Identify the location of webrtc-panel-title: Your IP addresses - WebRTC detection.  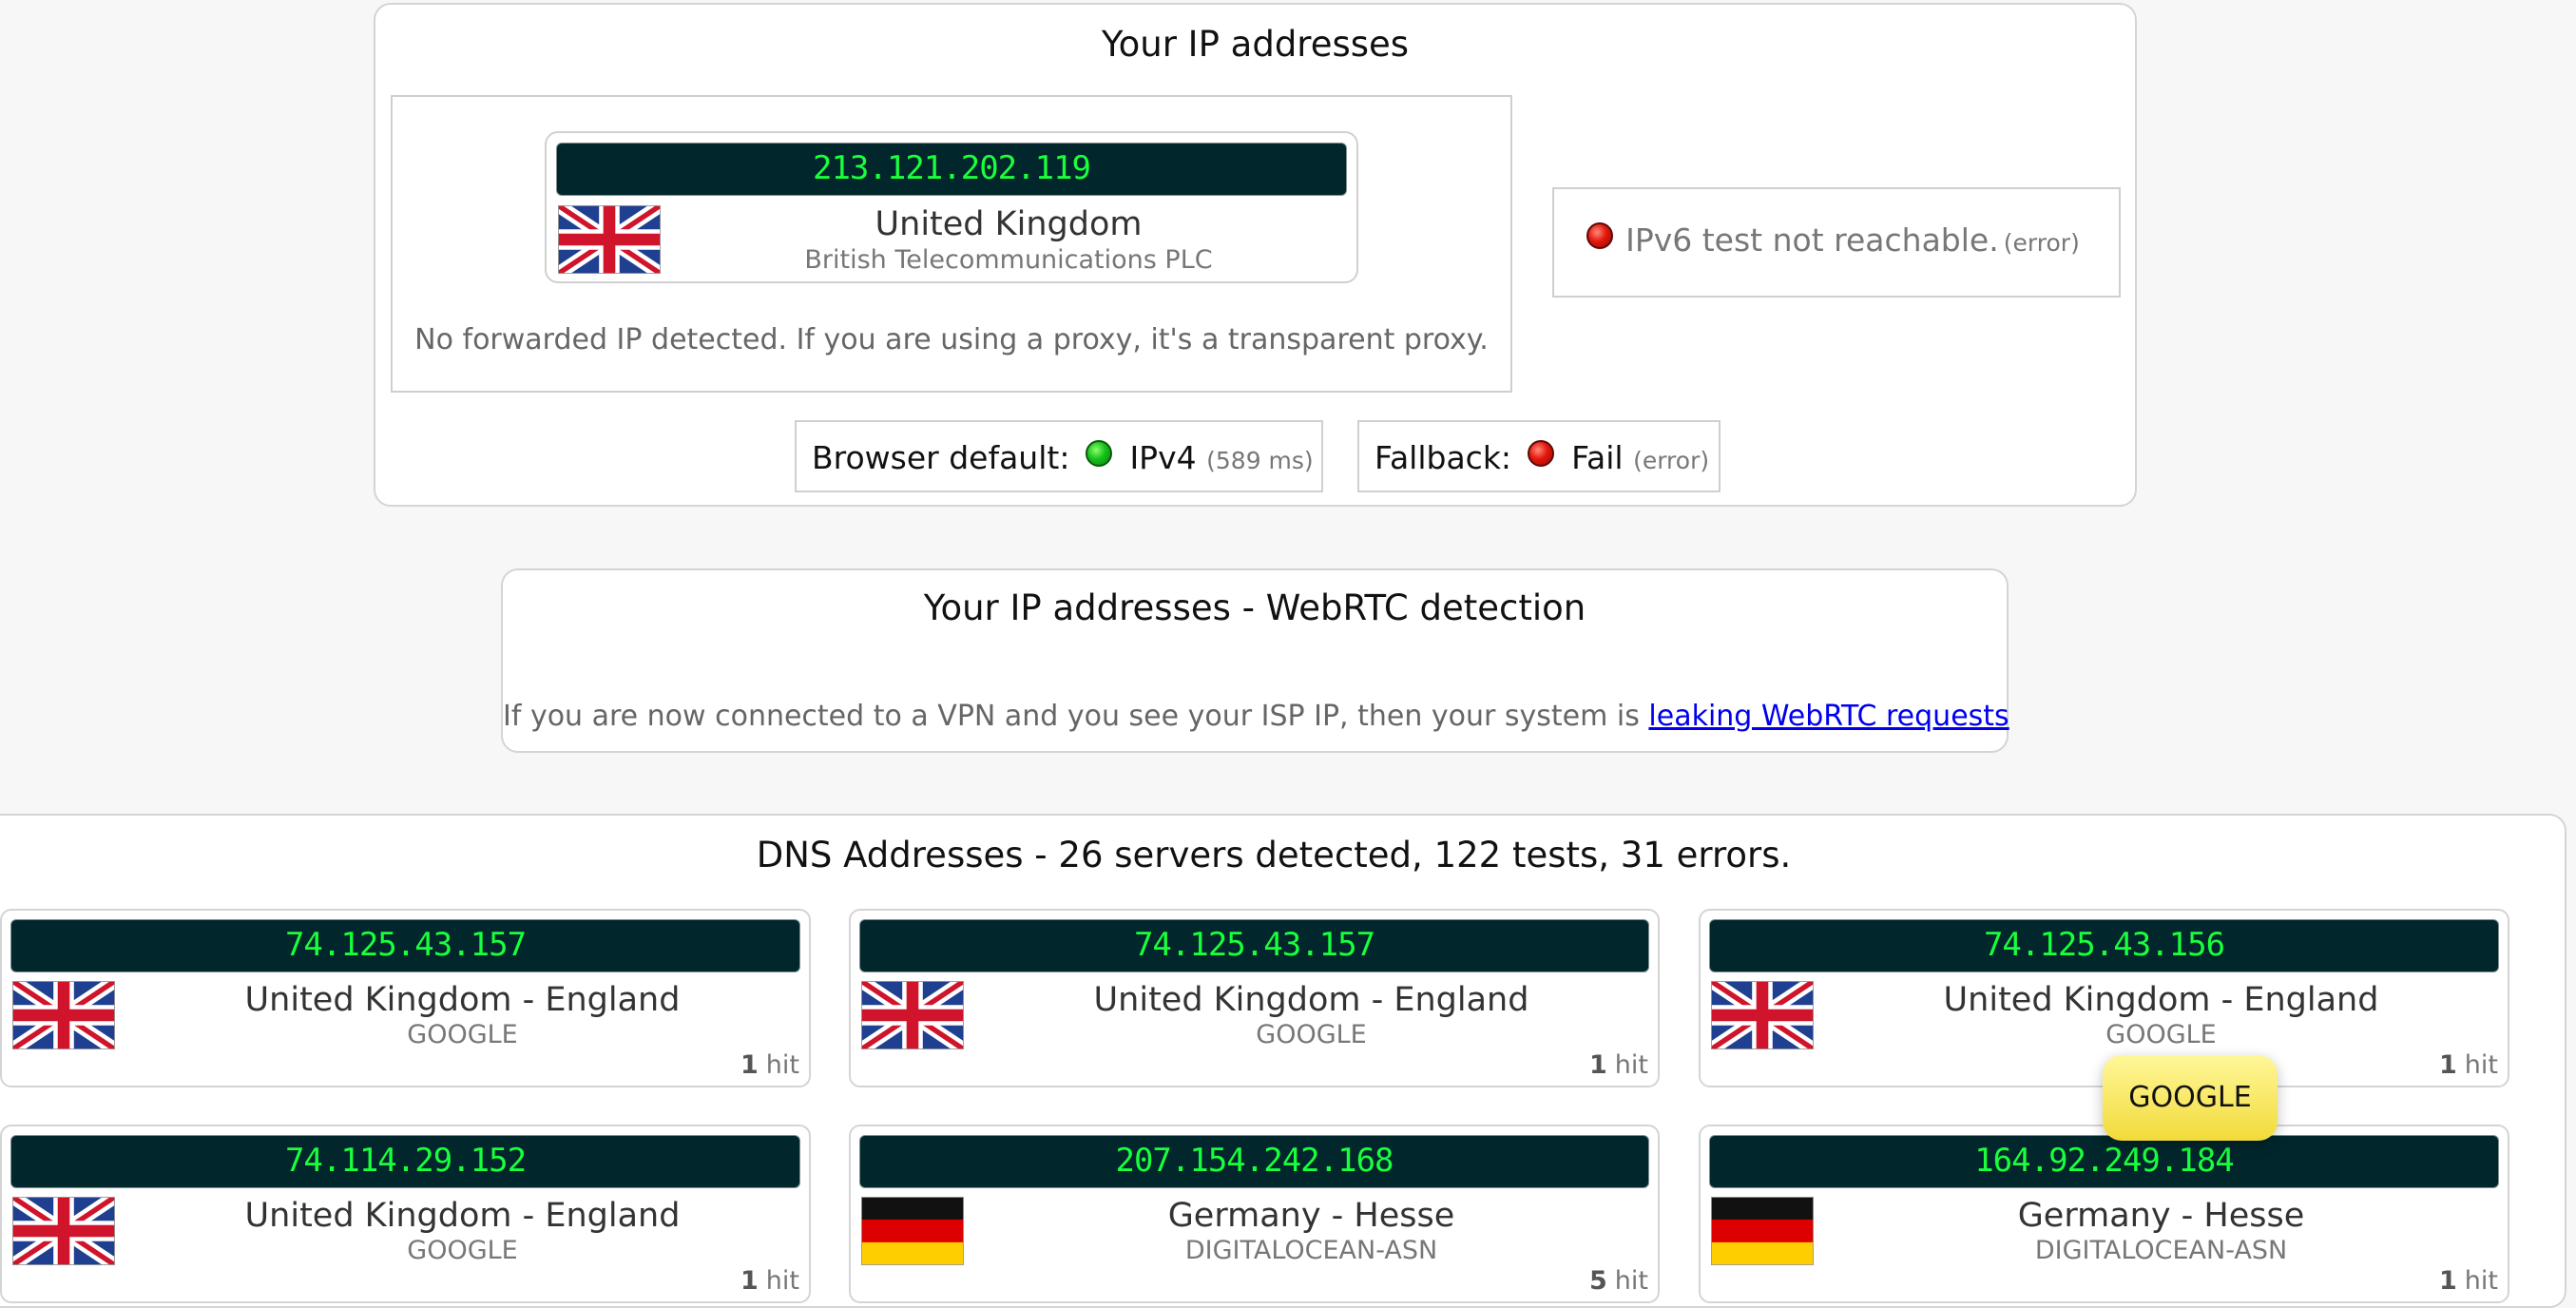
(1254, 607).